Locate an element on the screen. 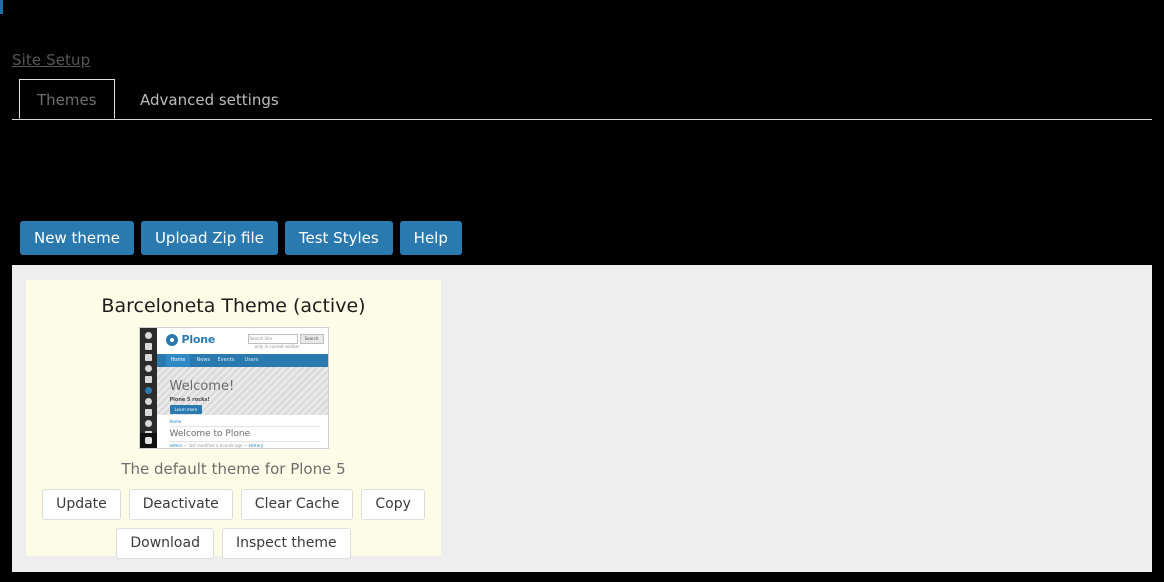  preview-title-rule is located at coordinates (244, 441).